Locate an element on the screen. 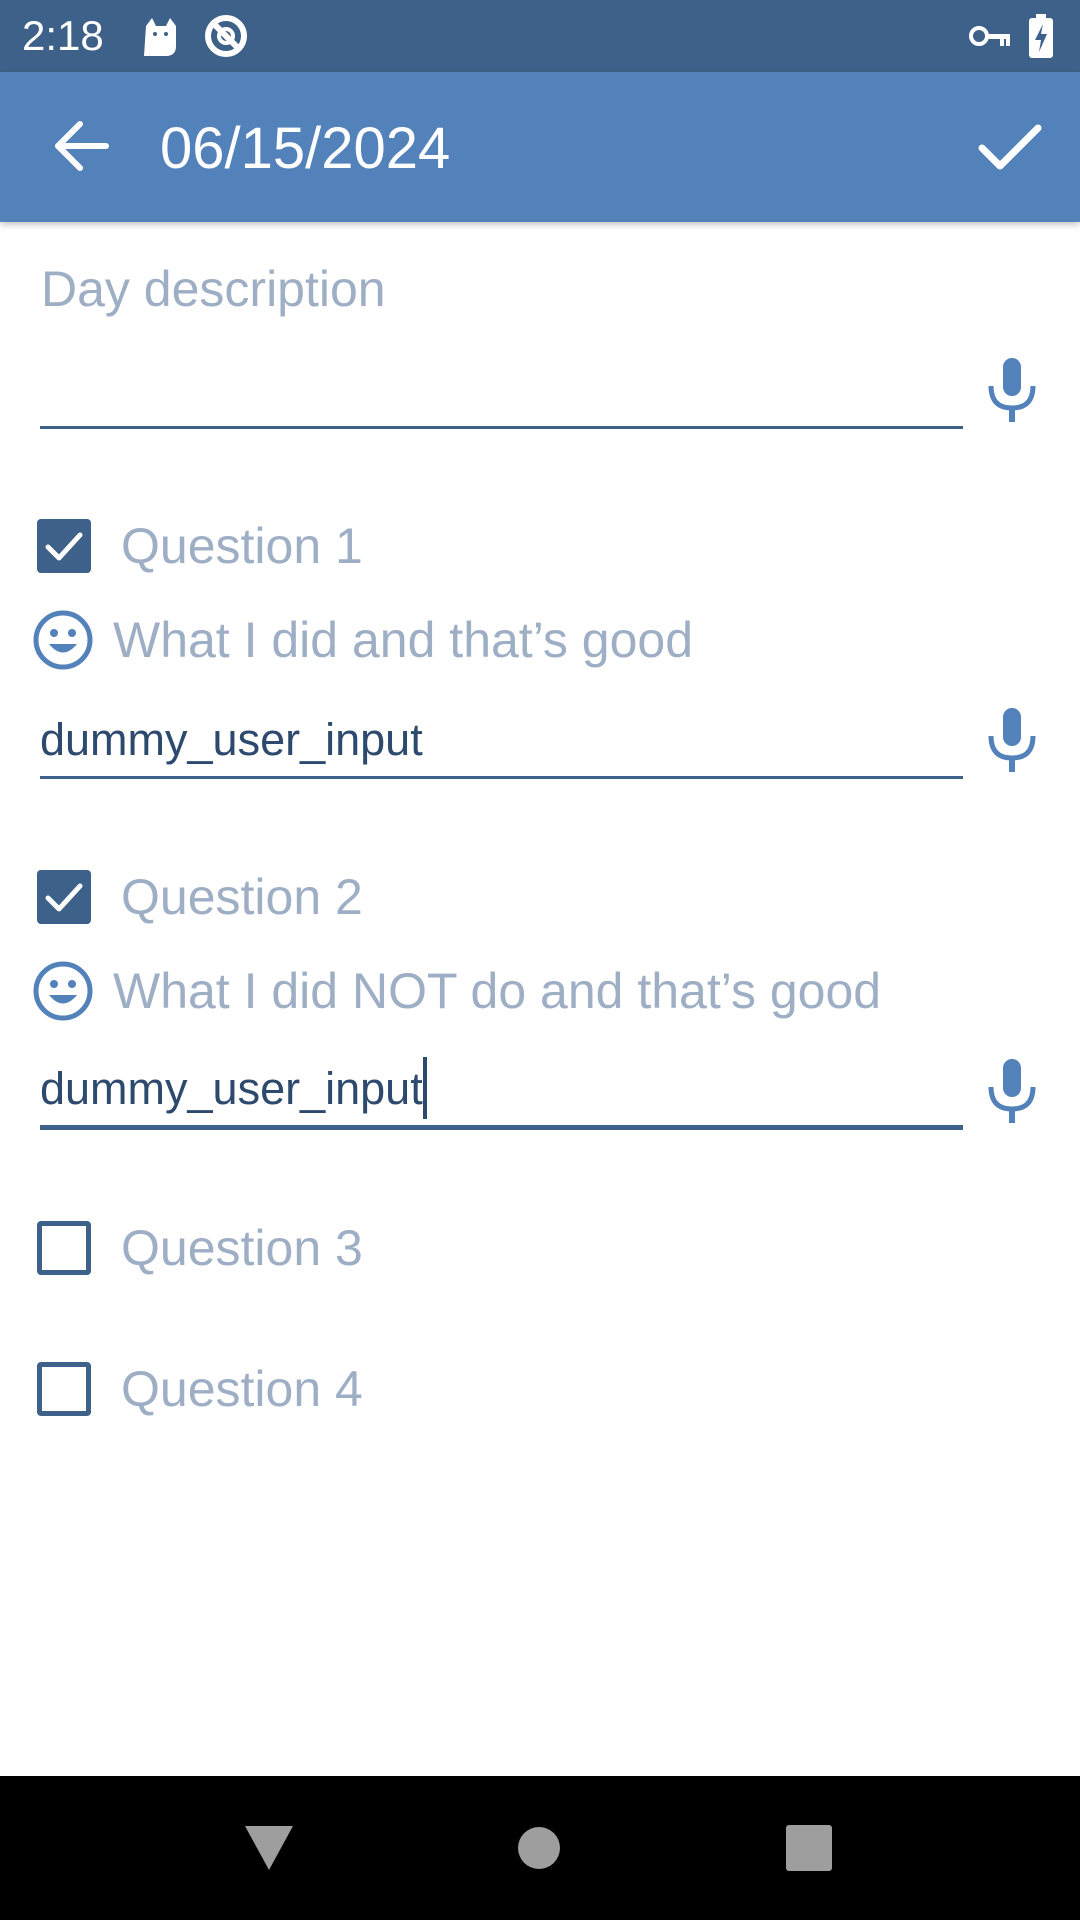 This screenshot has width=1080, height=1920. back-button is located at coordinates (82, 146).